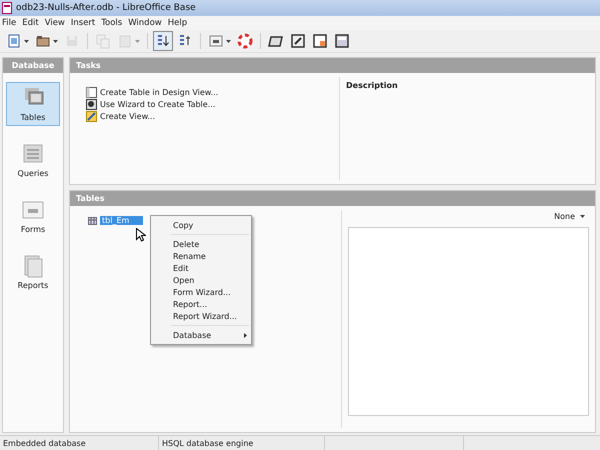 The width and height of the screenshot is (600, 450). Describe the element at coordinates (320, 41) in the screenshot. I see `report-icon` at that location.